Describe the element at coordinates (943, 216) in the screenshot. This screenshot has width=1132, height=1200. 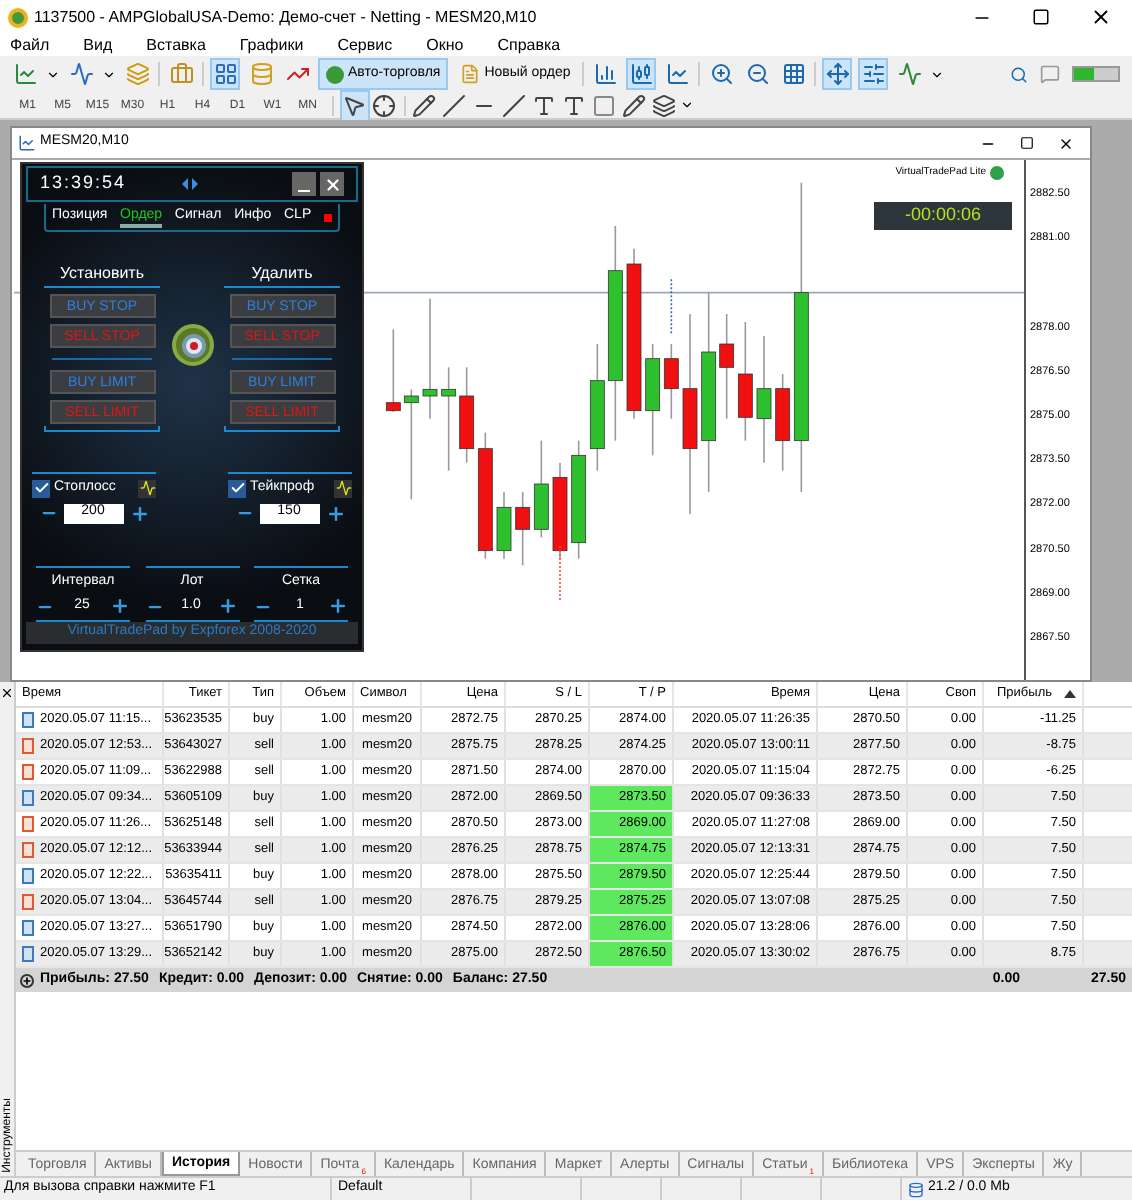
I see `countdown-timer: -00:00:06` at that location.